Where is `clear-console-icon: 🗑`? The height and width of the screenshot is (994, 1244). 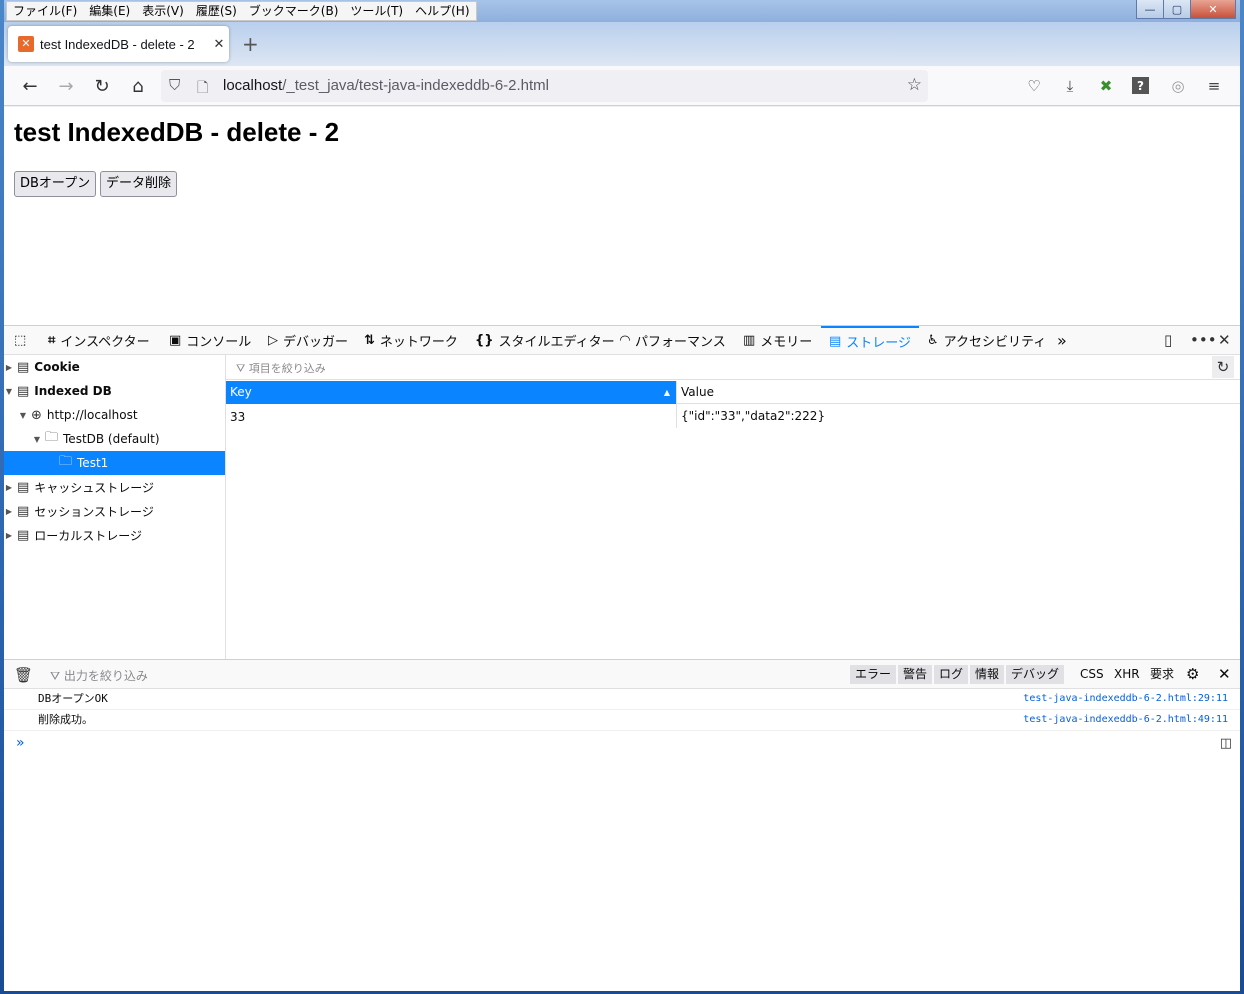
clear-console-icon: 🗑 is located at coordinates (23, 675).